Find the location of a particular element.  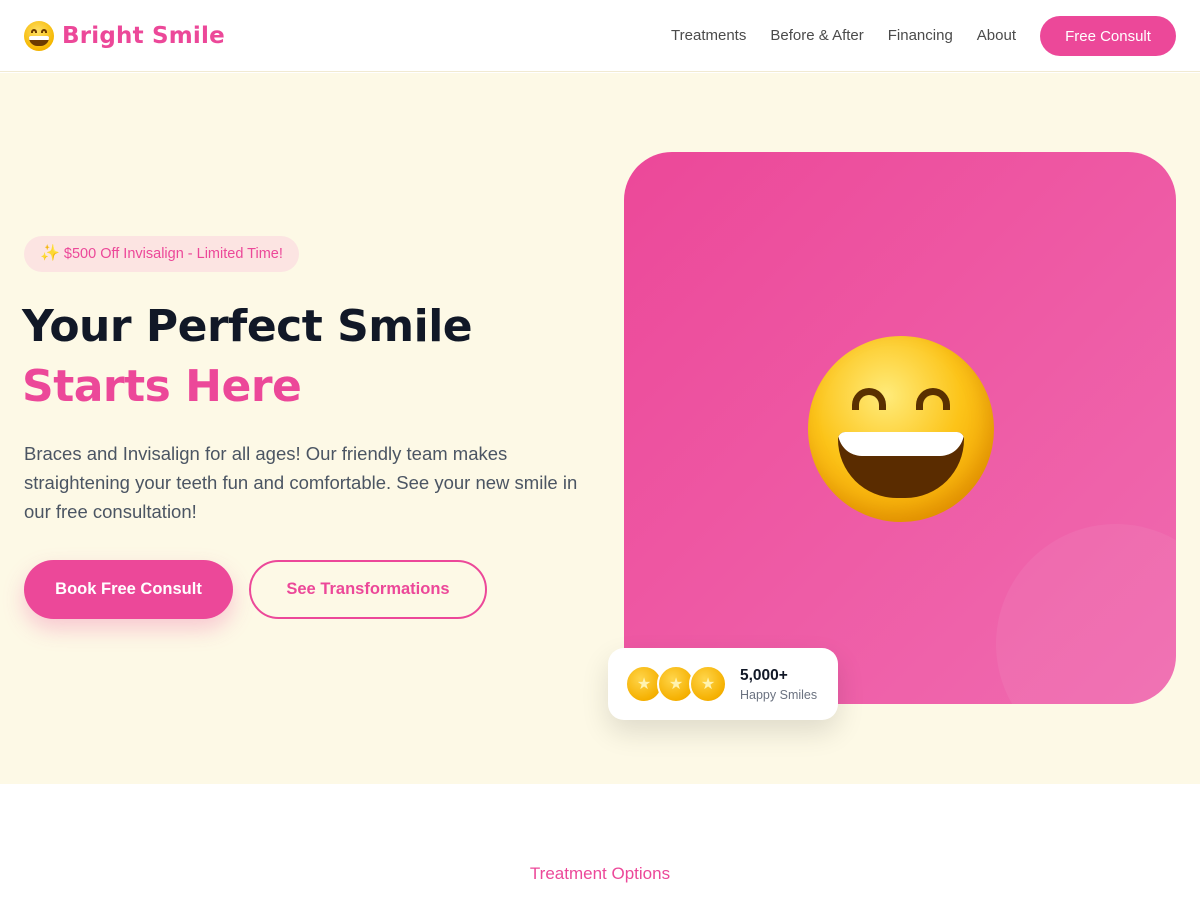

sparkles-icon: ✨ is located at coordinates (50, 253).